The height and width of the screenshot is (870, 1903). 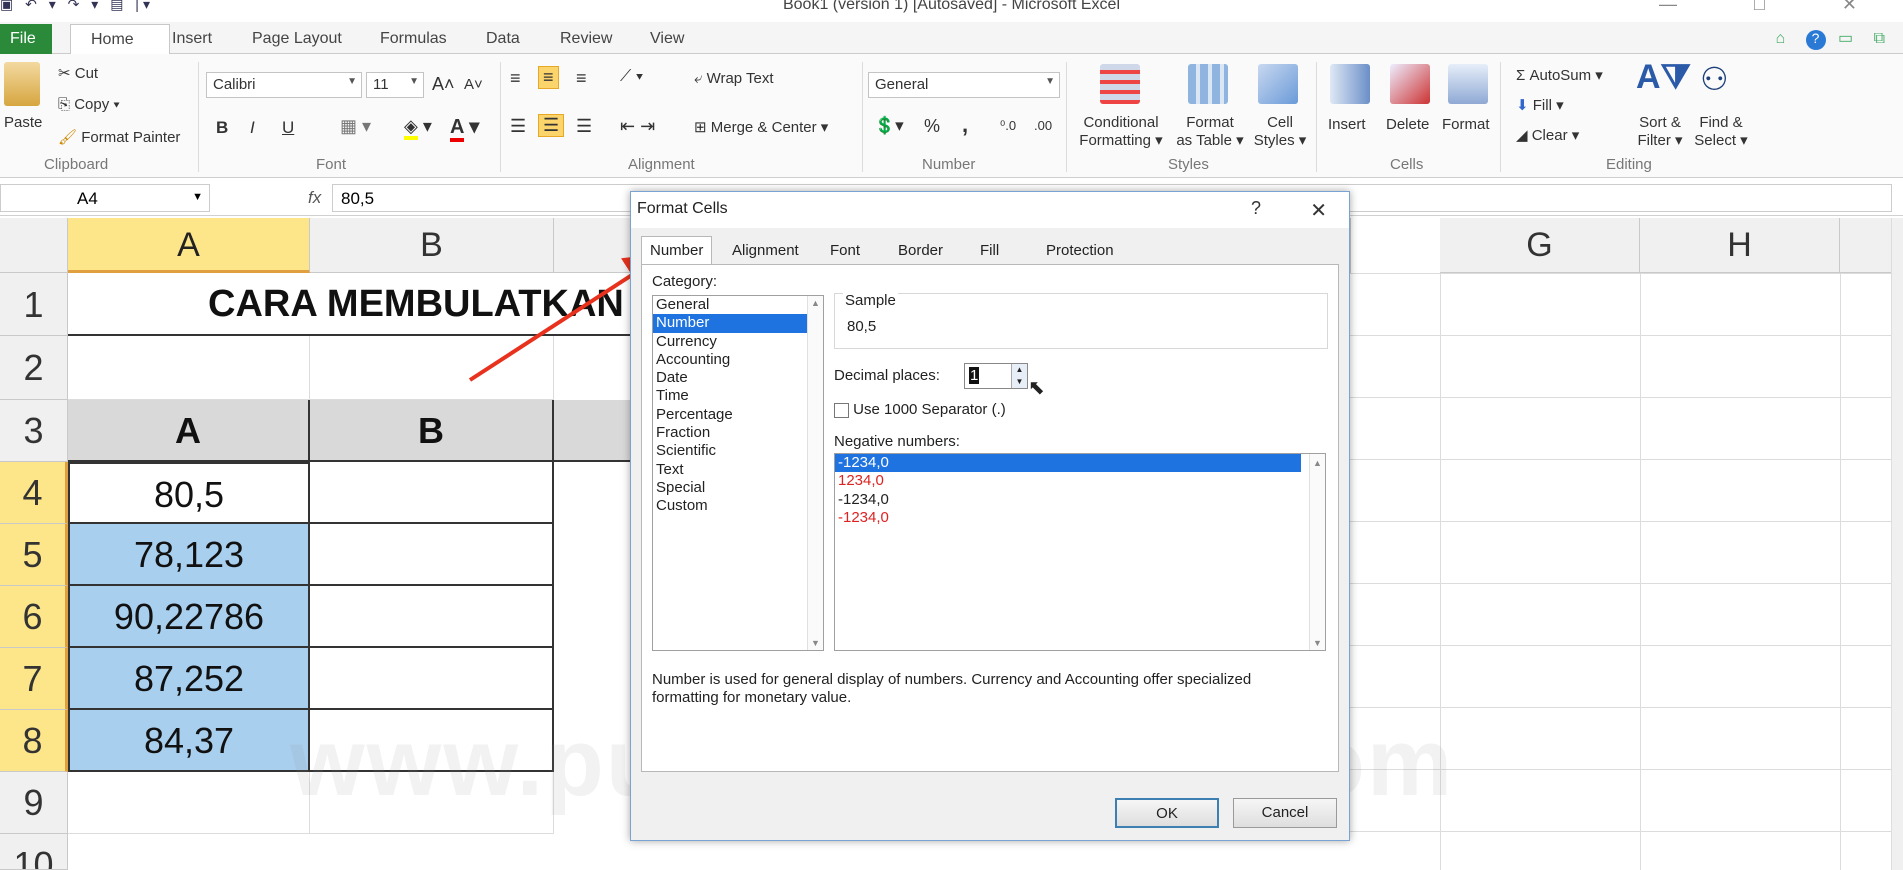 What do you see at coordinates (929, 409) in the screenshot?
I see `separator-label: Use 1000 Separator (.)` at bounding box center [929, 409].